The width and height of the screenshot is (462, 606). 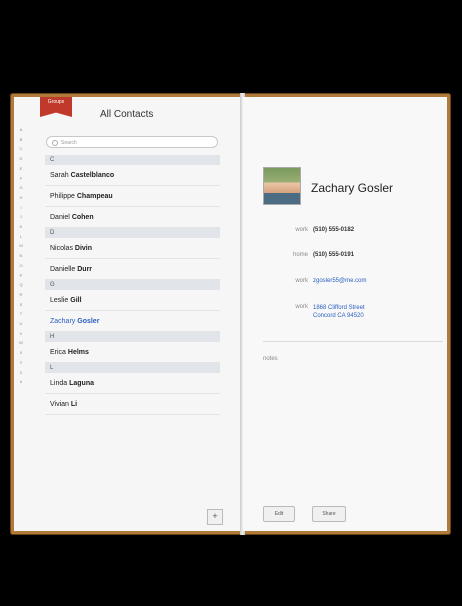 What do you see at coordinates (21, 363) in the screenshot?
I see `index-letter: Y` at bounding box center [21, 363].